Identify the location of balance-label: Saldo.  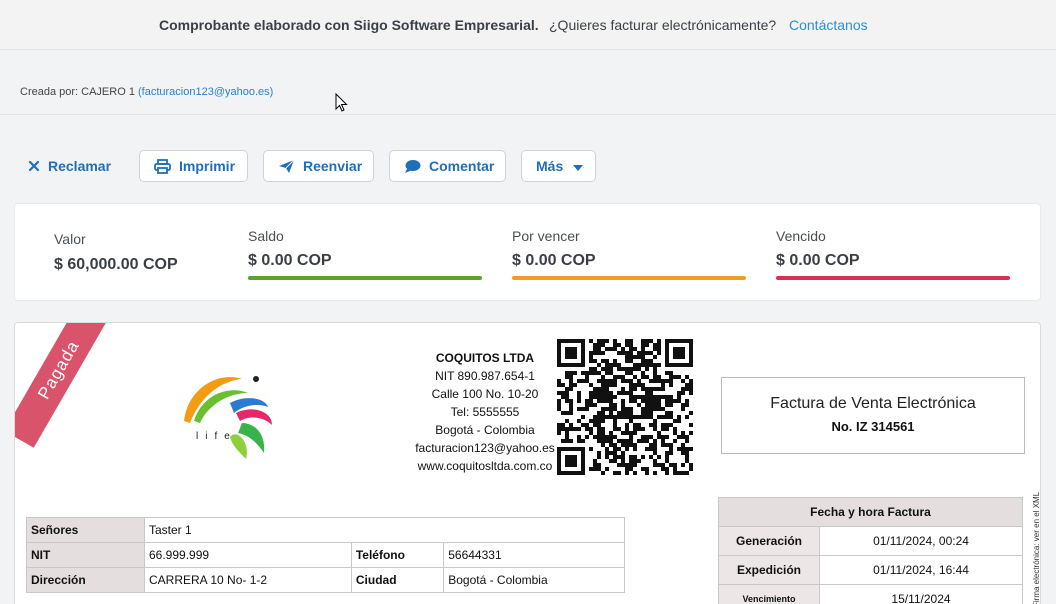
(266, 236).